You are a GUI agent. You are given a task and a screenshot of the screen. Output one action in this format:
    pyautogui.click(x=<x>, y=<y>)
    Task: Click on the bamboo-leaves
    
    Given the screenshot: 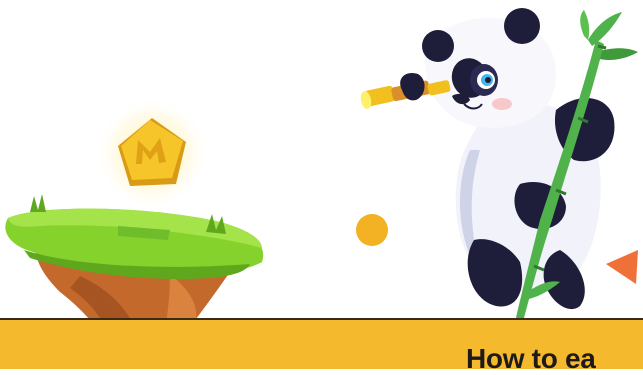 What is the action you would take?
    pyautogui.click(x=609, y=35)
    